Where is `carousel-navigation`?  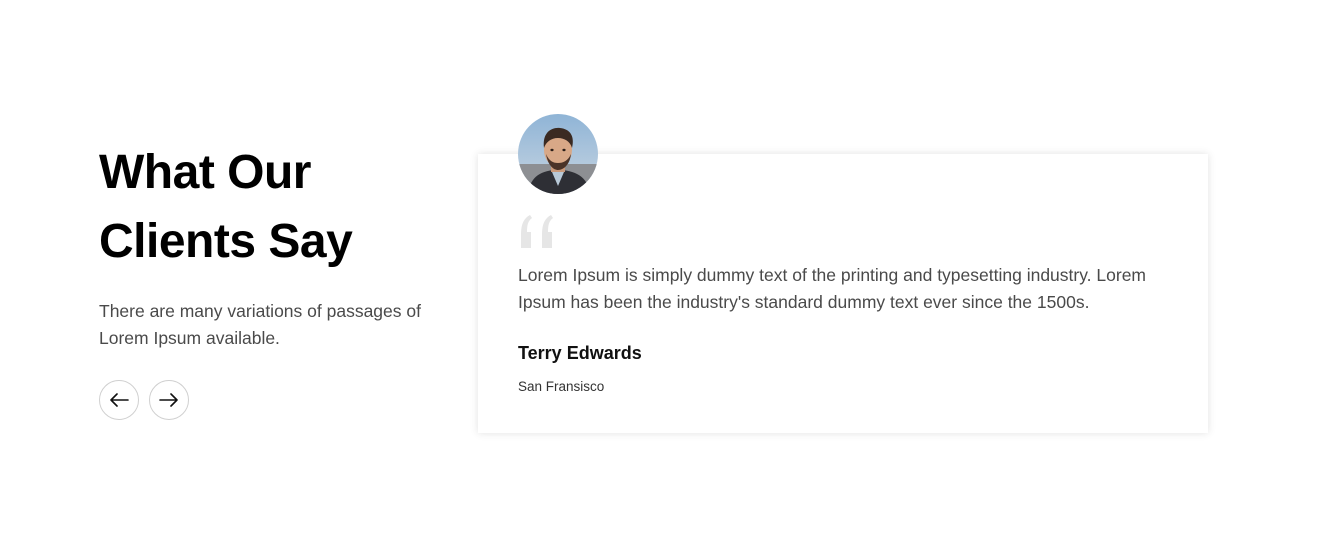 carousel-navigation is located at coordinates (144, 400).